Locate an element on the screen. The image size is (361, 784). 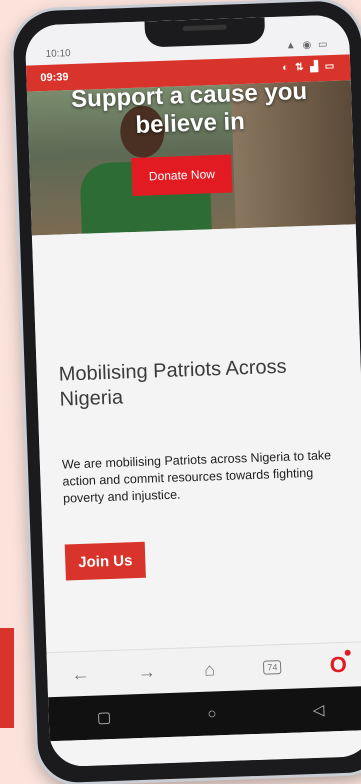
tabs-count-icon: 74 is located at coordinates (272, 667).